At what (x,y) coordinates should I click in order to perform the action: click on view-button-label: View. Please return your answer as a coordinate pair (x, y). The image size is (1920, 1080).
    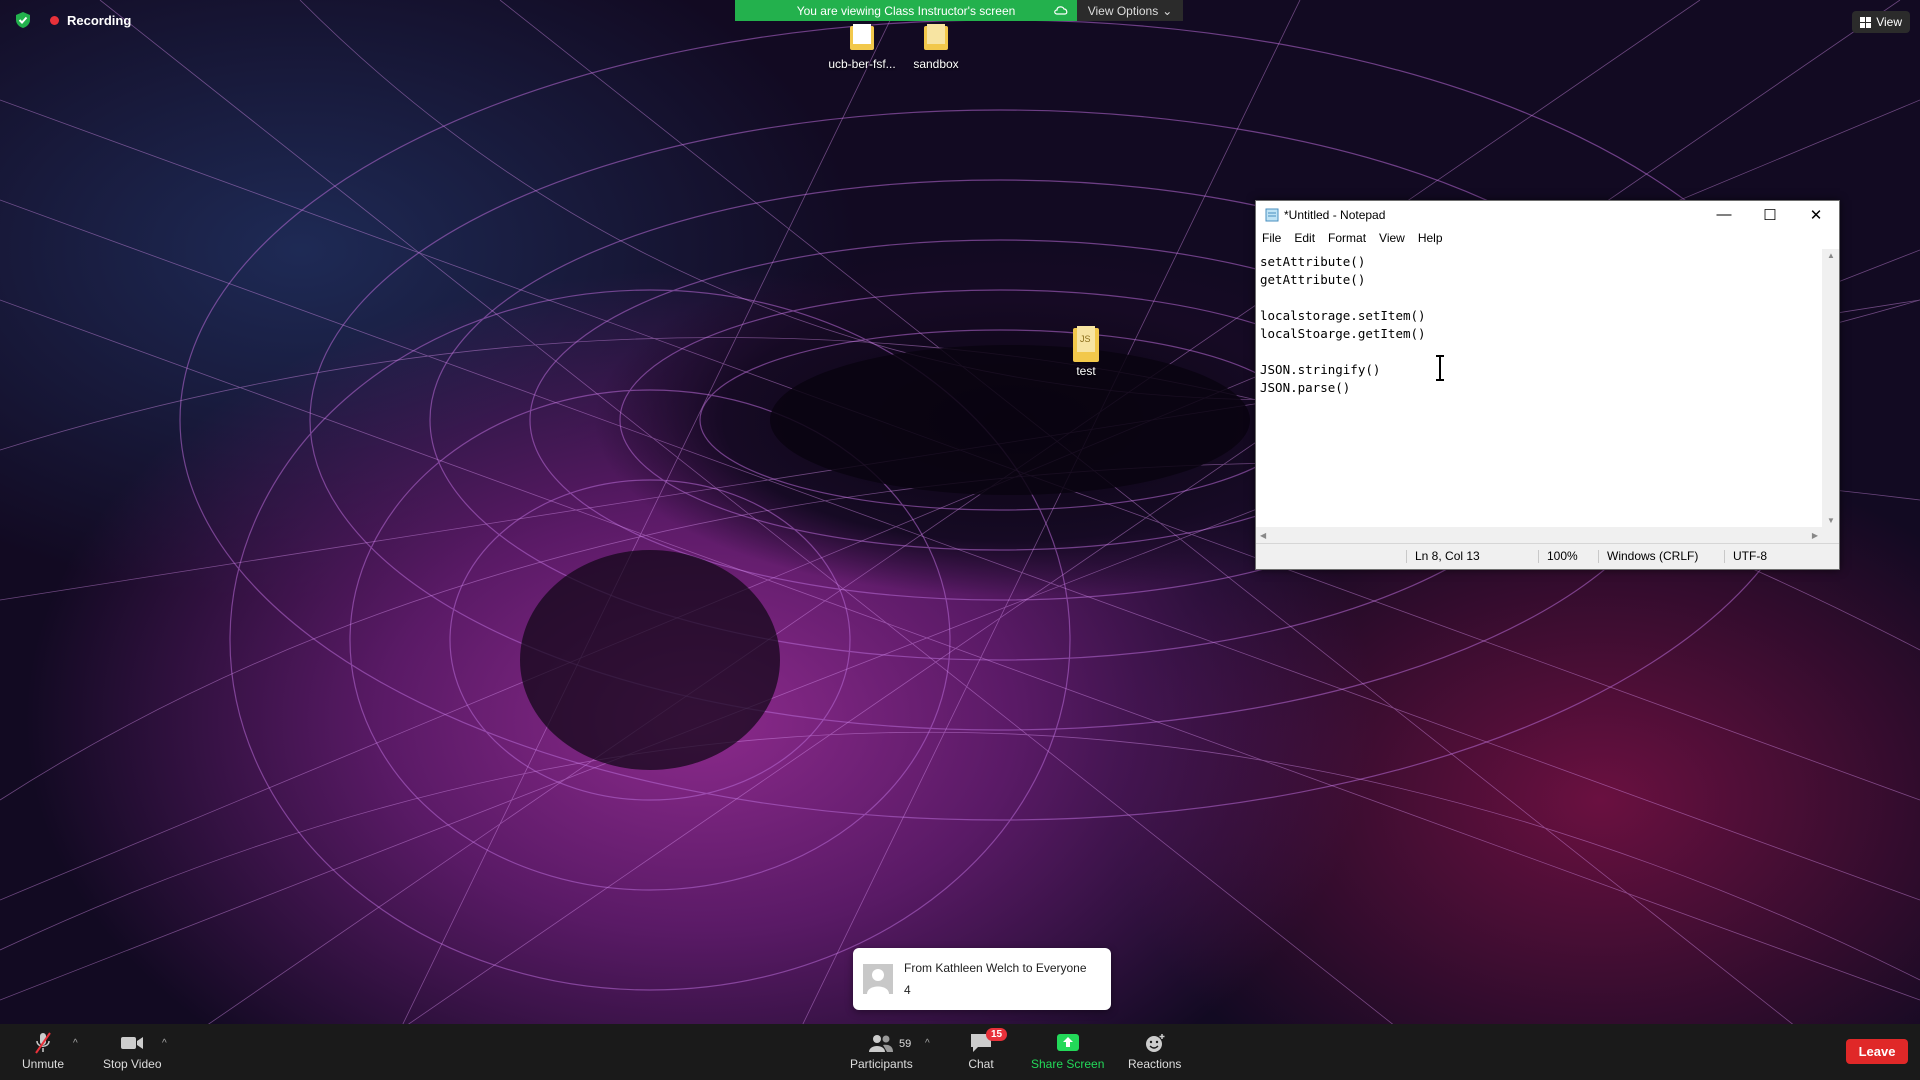
    Looking at the image, I should click on (1889, 22).